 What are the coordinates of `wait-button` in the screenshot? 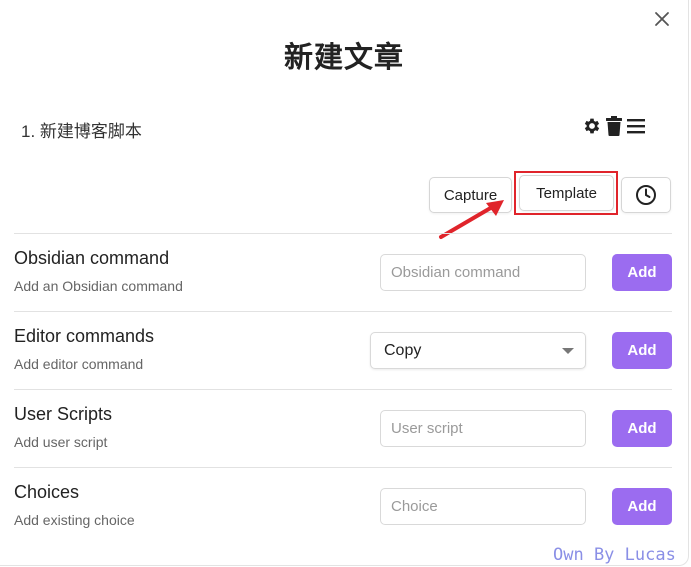 It's located at (646, 195).